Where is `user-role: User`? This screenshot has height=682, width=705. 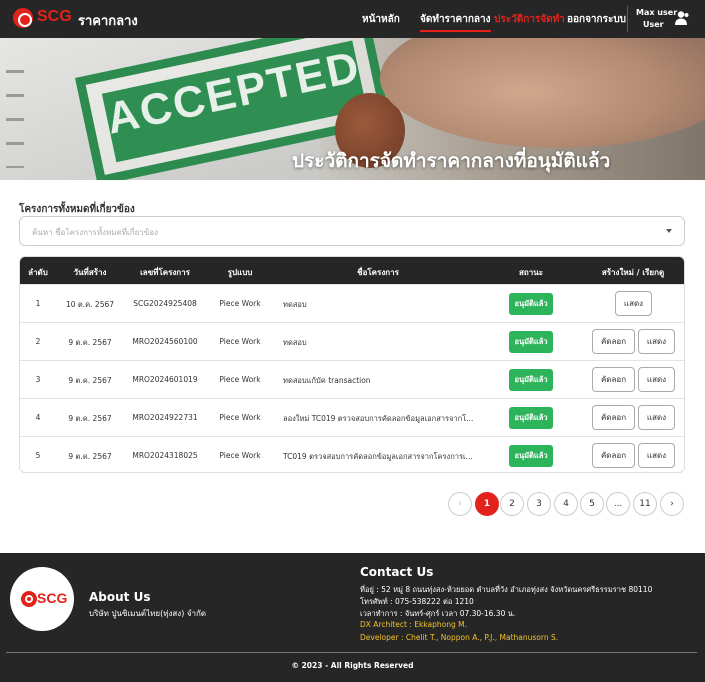
user-role: User is located at coordinates (653, 24).